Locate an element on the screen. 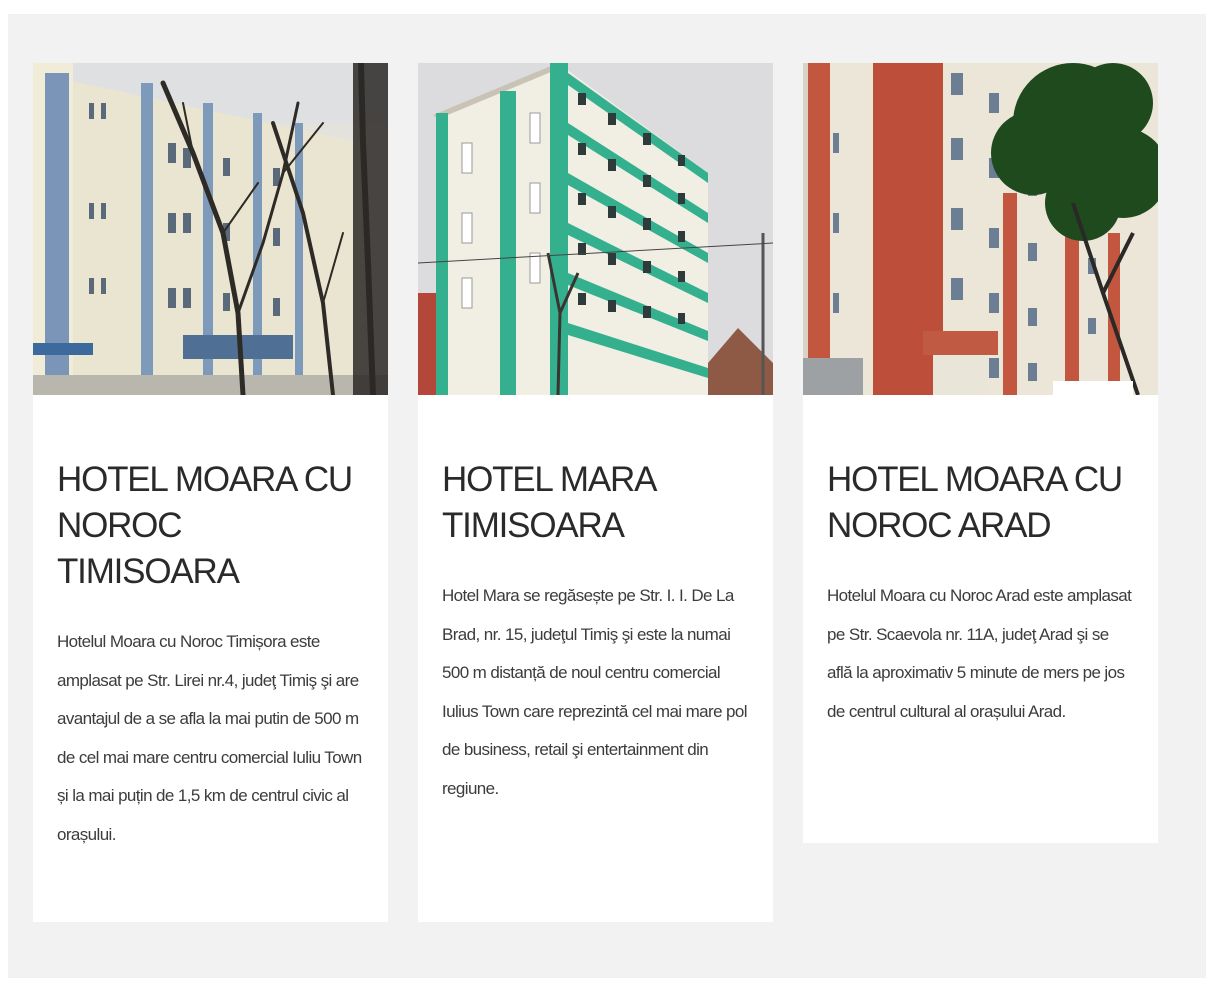 The width and height of the screenshot is (1209, 982). title-line-1: HOTEL MARA is located at coordinates (549, 479).